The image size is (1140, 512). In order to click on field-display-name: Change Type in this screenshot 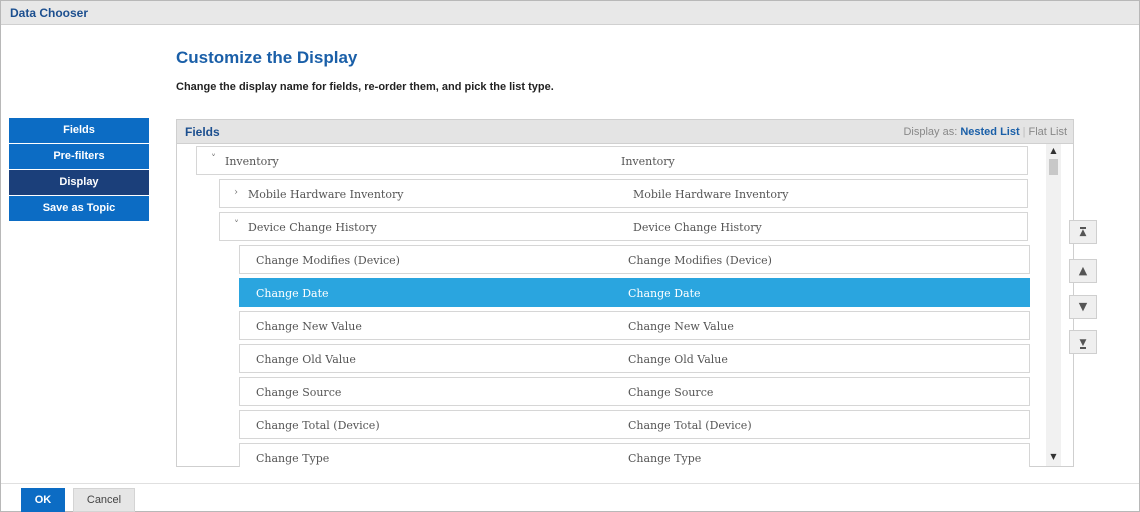, I will do `click(664, 458)`.